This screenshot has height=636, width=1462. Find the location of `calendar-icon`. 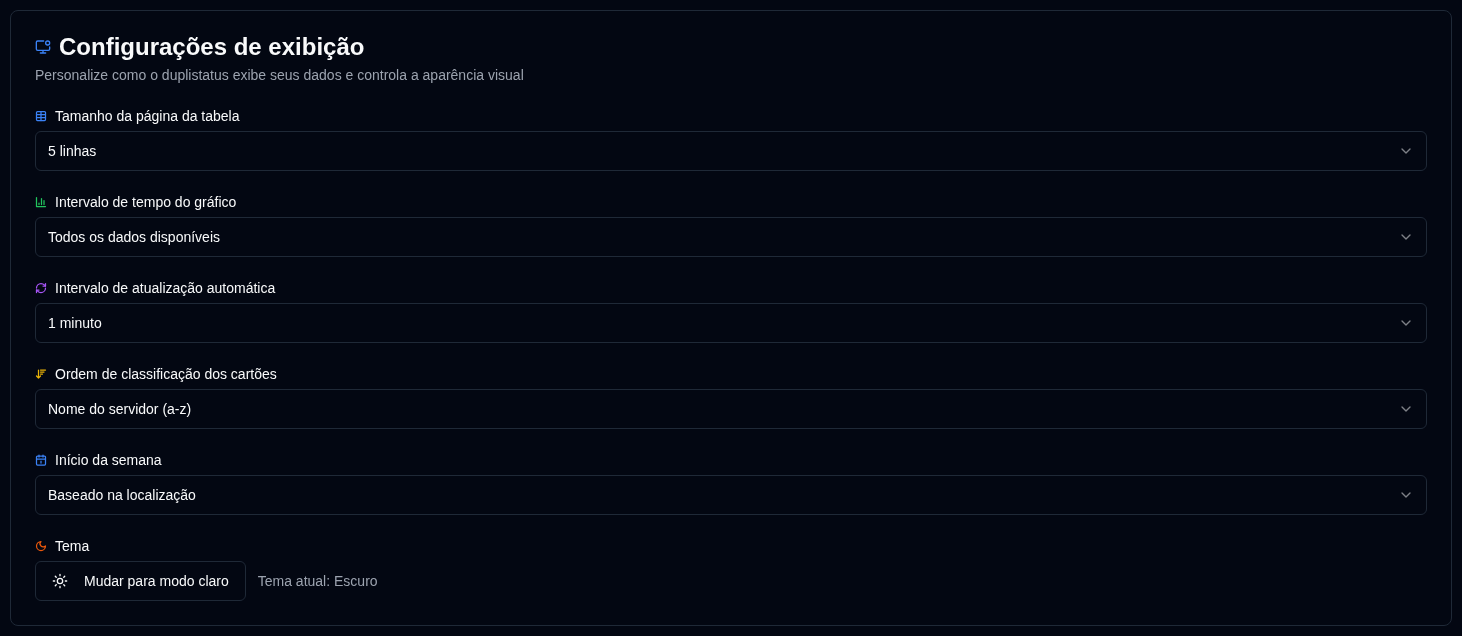

calendar-icon is located at coordinates (41, 460).